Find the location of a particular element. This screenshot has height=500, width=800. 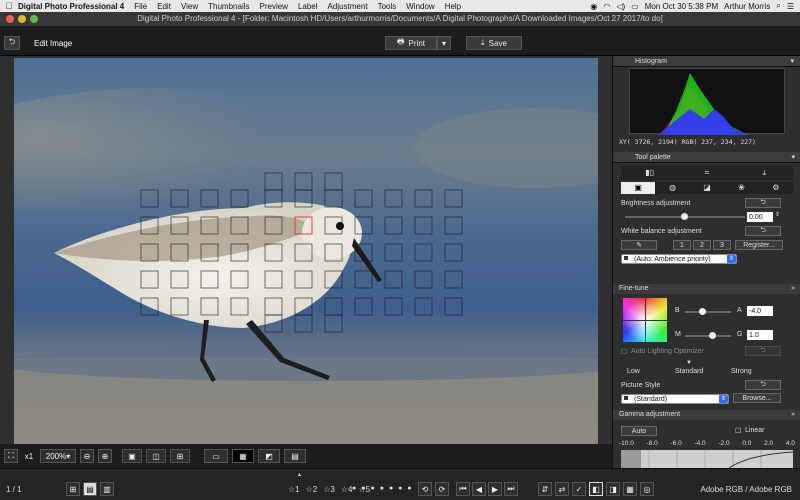

star-4: ☆4 is located at coordinates (347, 489).